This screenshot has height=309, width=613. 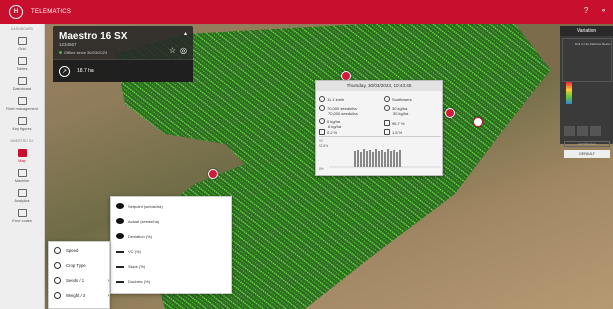 What do you see at coordinates (334, 121) in the screenshot?
I see `micro-set-value: 6 kg/ha` at bounding box center [334, 121].